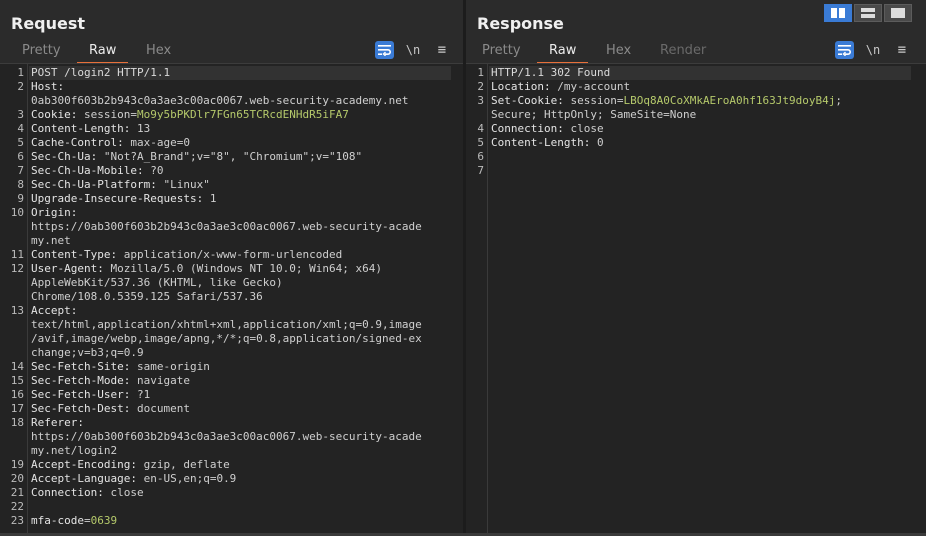  I want to click on line-number: 4, so click(480, 128).